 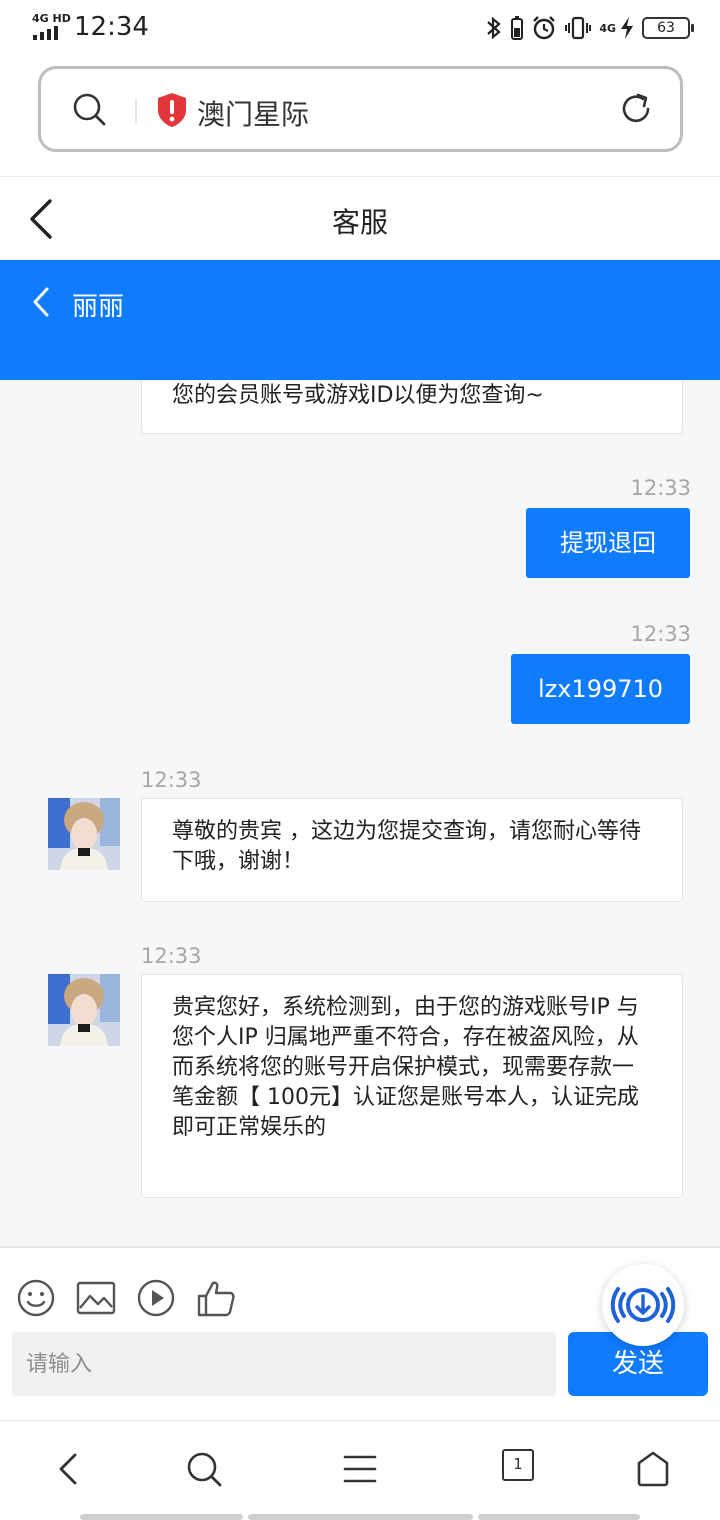 I want to click on status-time: 12:34, so click(x=111, y=27).